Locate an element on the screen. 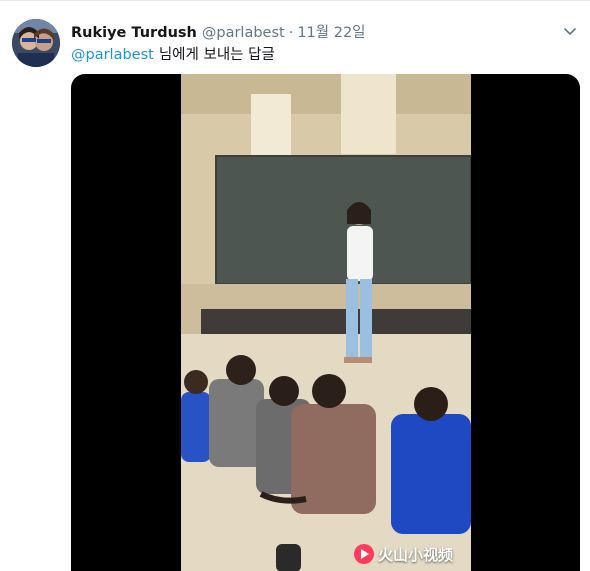  user-handle: @parlabest is located at coordinates (243, 33).